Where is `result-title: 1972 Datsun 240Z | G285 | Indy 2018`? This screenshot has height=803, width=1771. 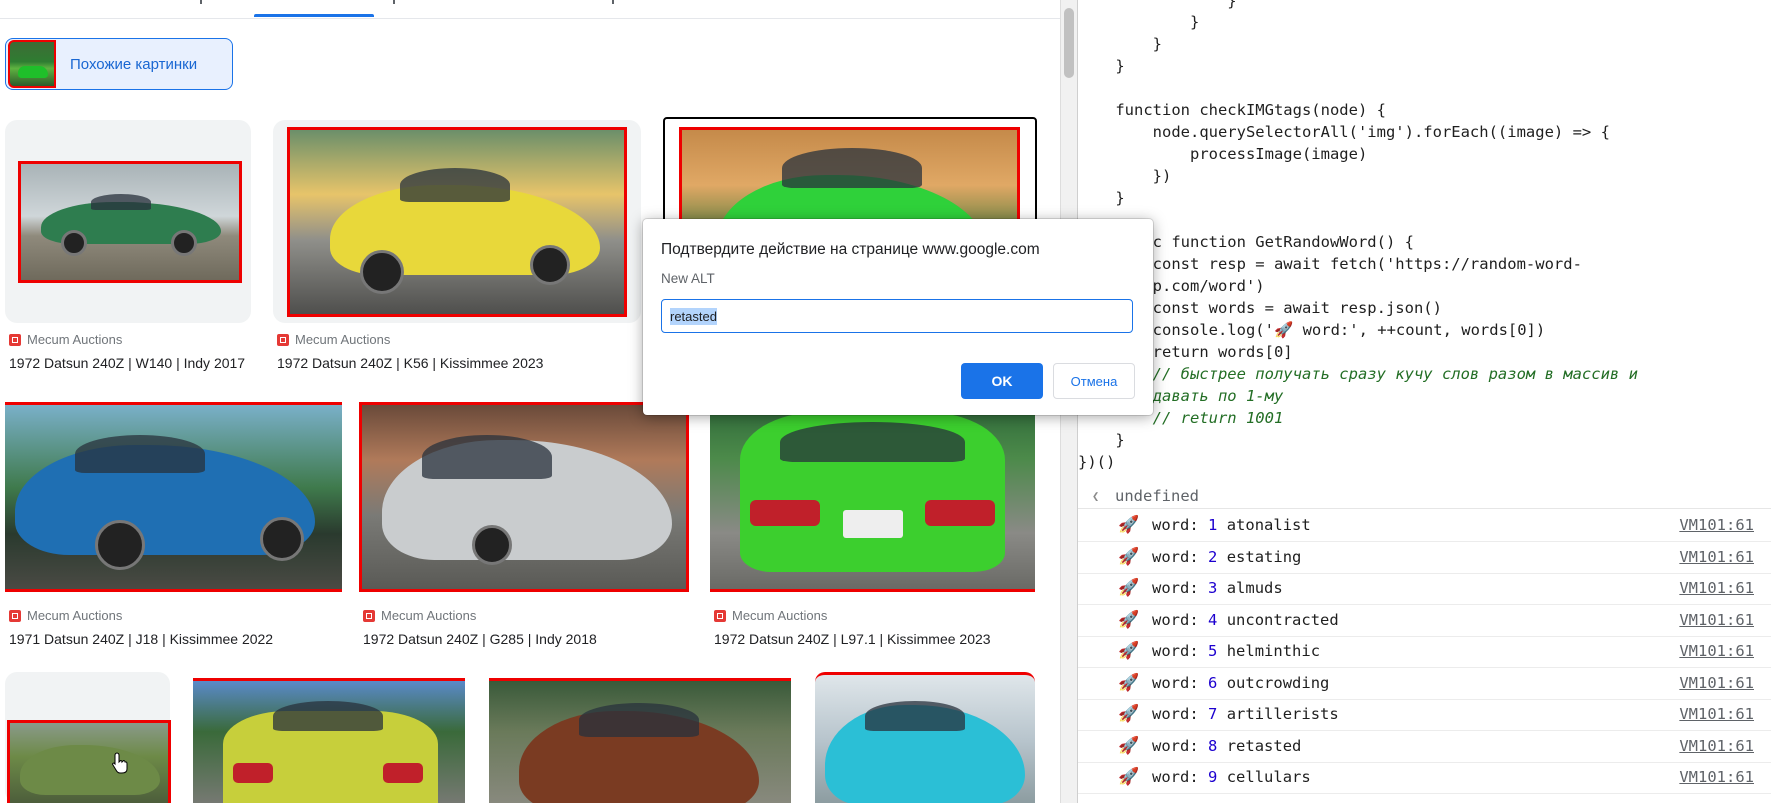
result-title: 1972 Datsun 240Z | G285 | Indy 2018 is located at coordinates (480, 639).